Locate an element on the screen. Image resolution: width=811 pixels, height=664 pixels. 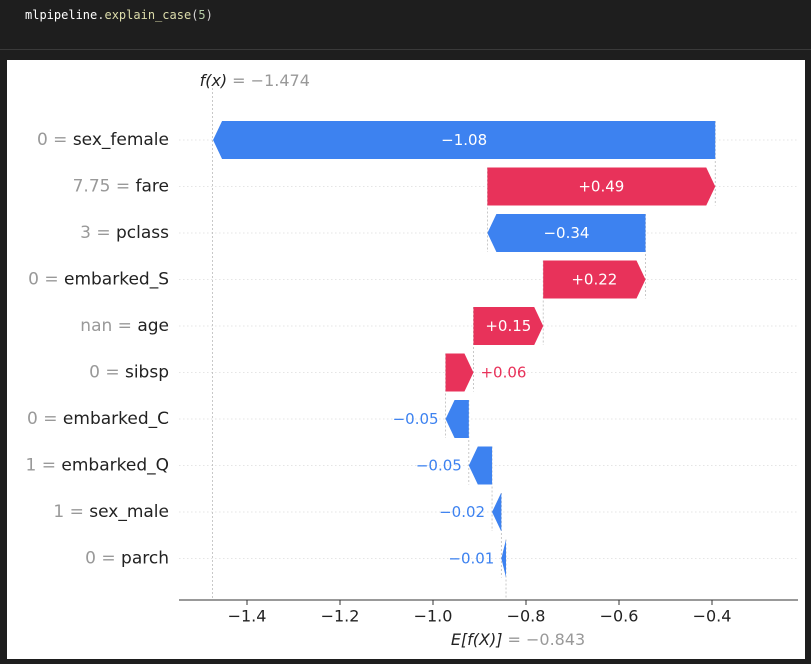
bar-label-embarked_C: −0.05 is located at coordinates (416, 419).